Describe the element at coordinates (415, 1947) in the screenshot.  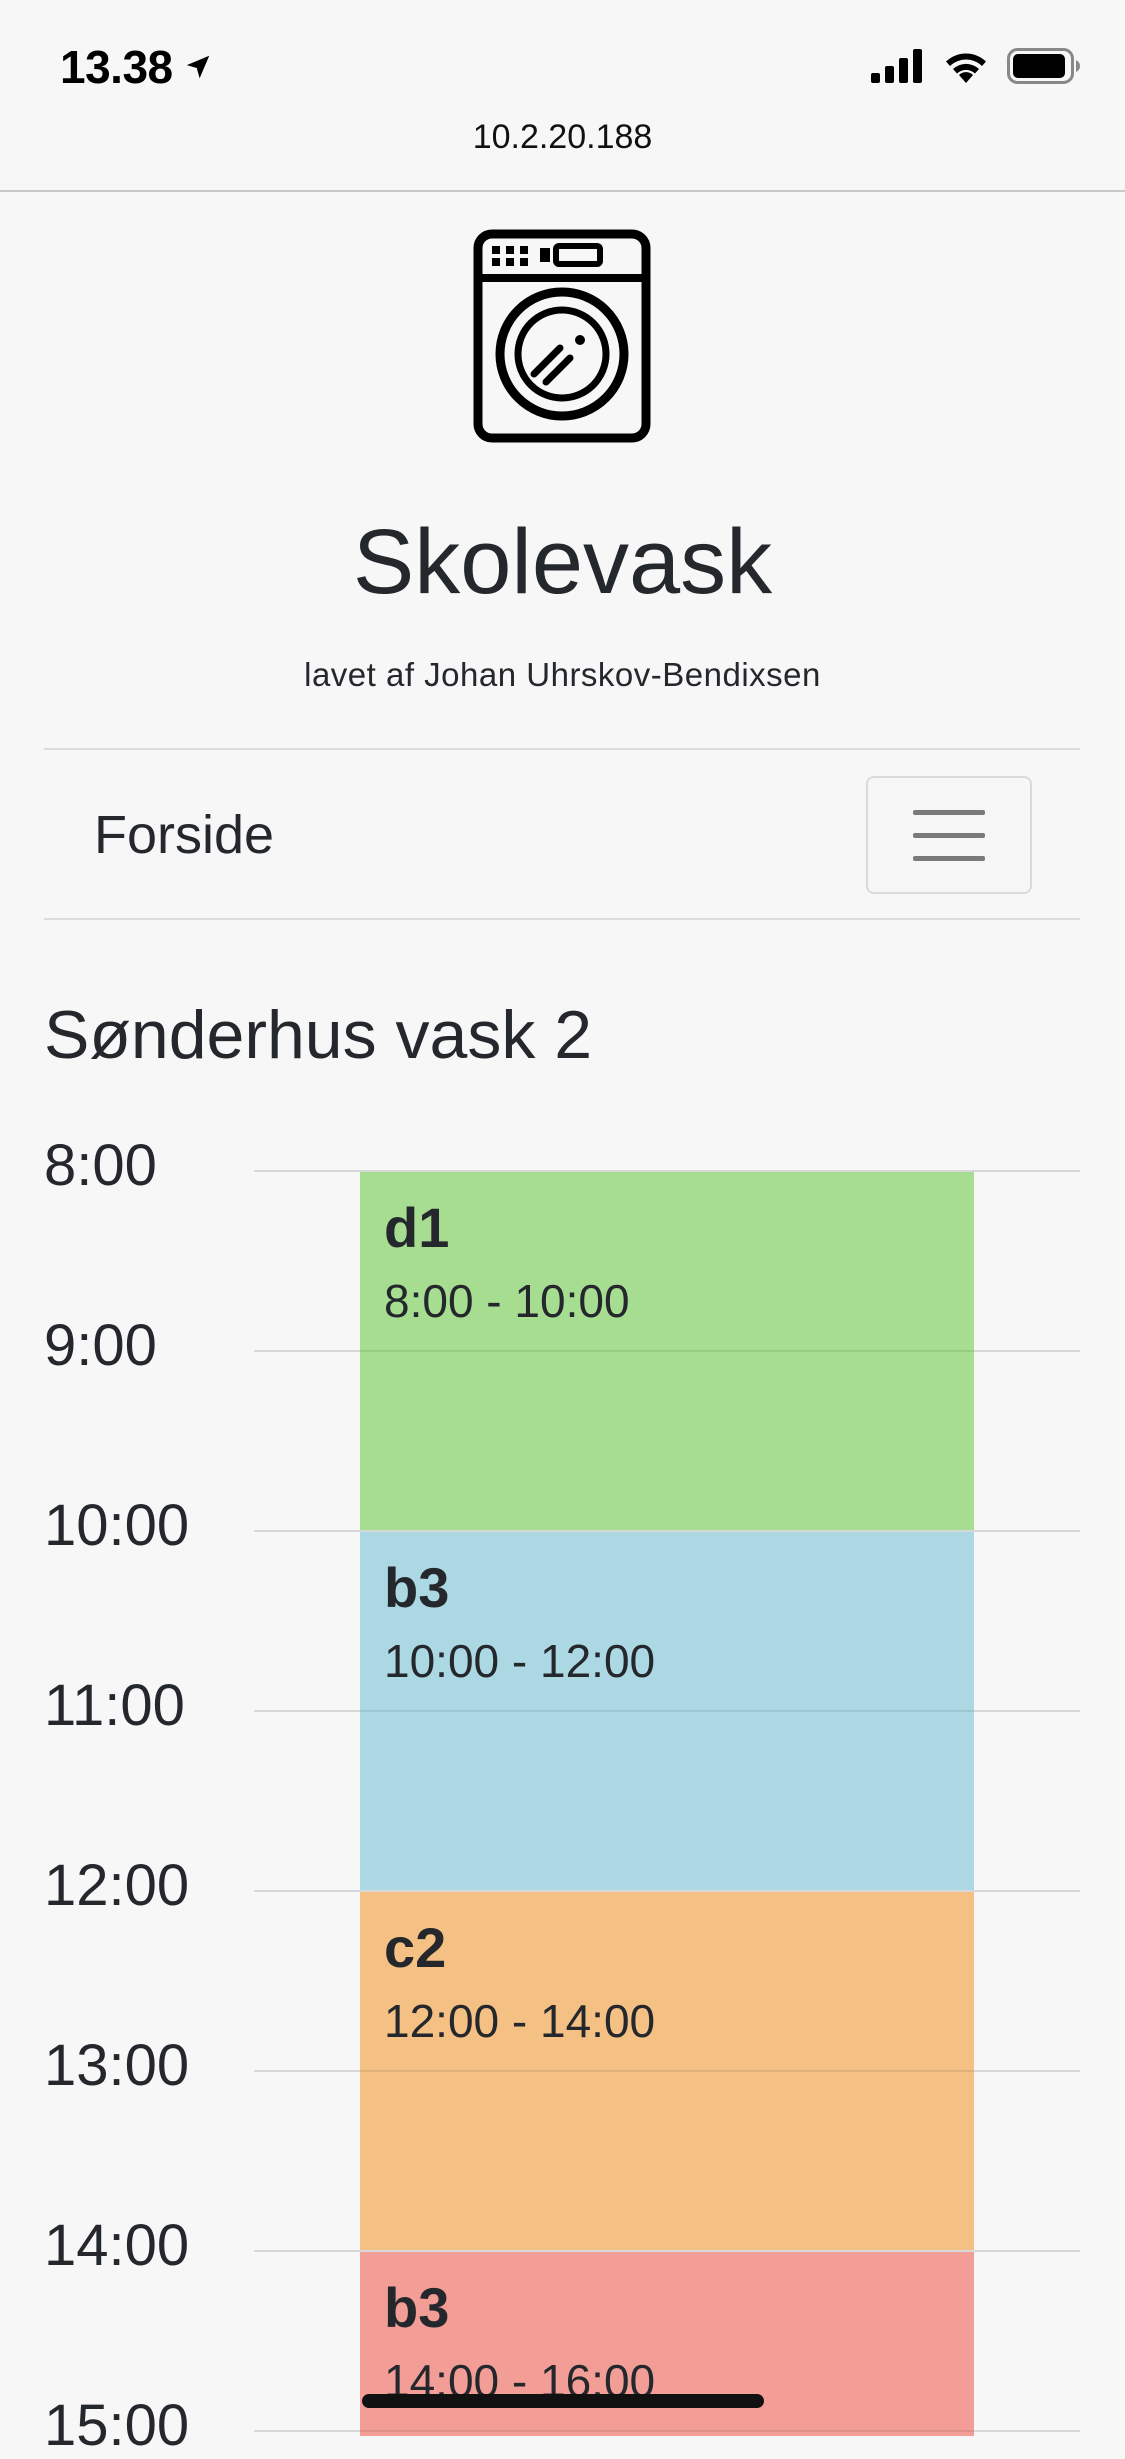
I see `booking-name: c2` at that location.